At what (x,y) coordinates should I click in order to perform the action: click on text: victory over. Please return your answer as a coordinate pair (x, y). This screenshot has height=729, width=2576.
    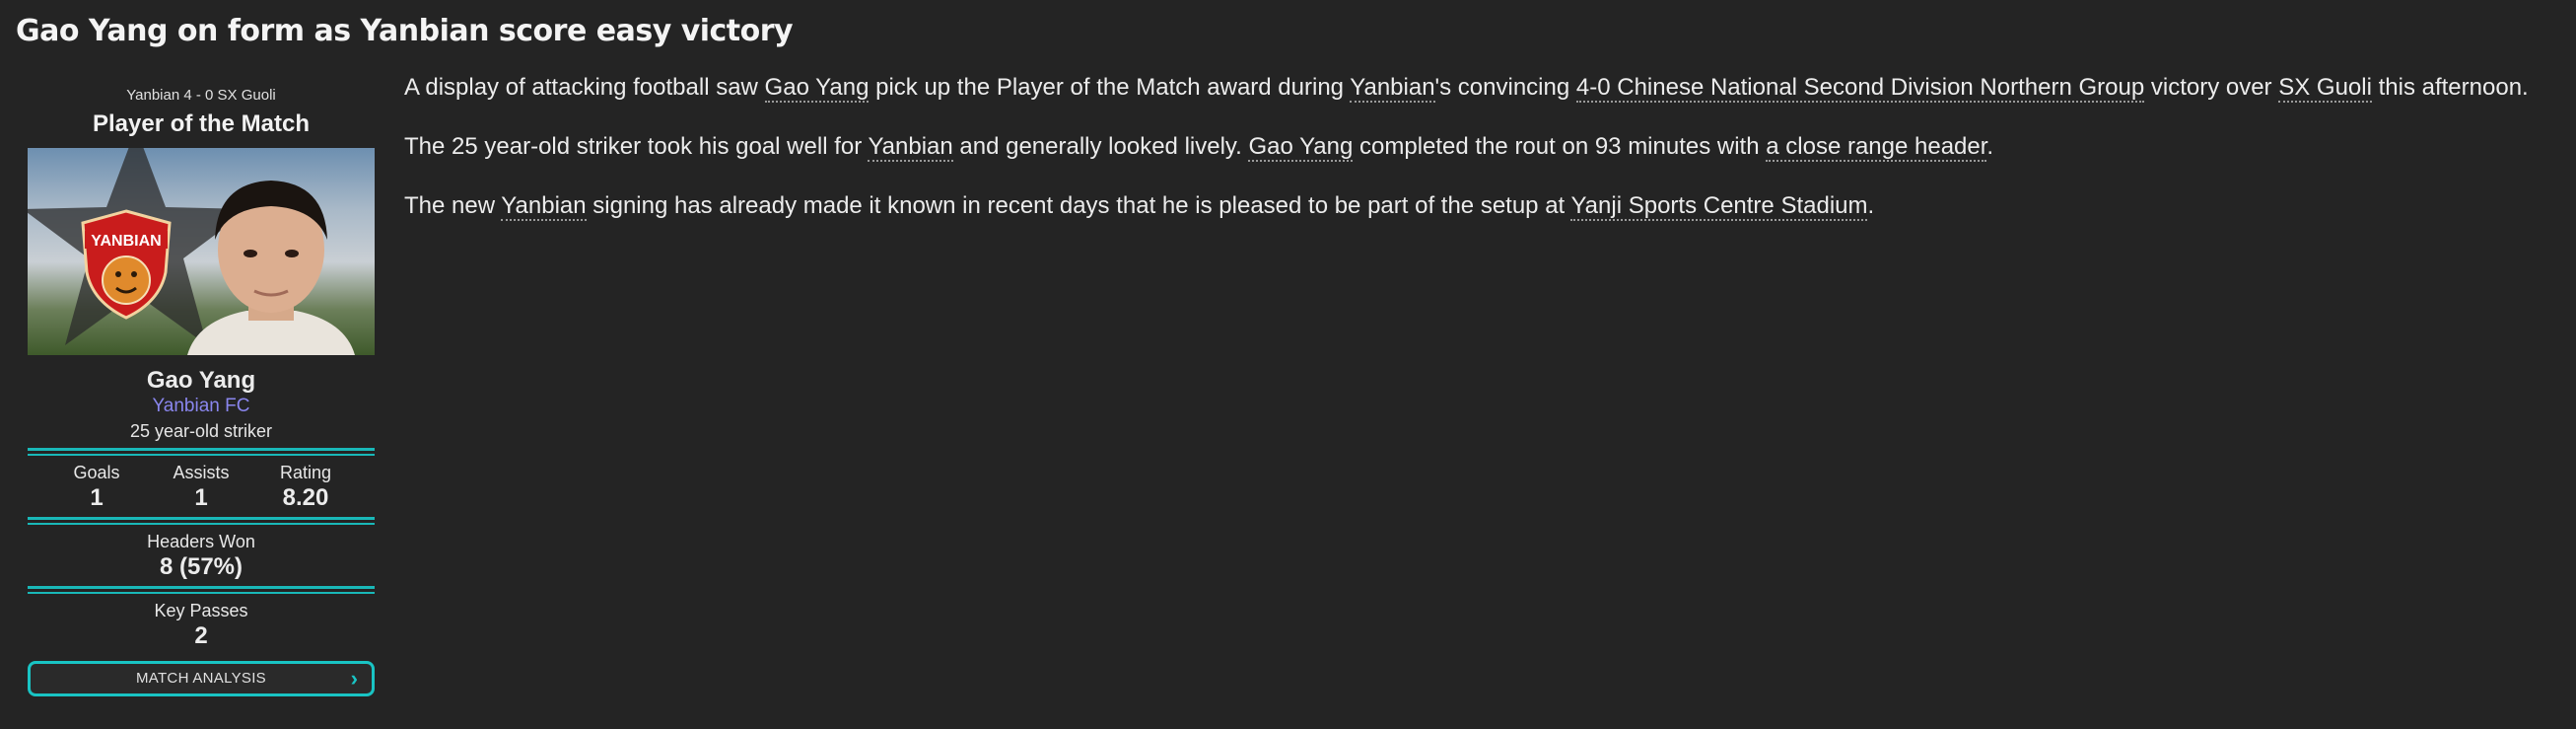
    Looking at the image, I should click on (2211, 87).